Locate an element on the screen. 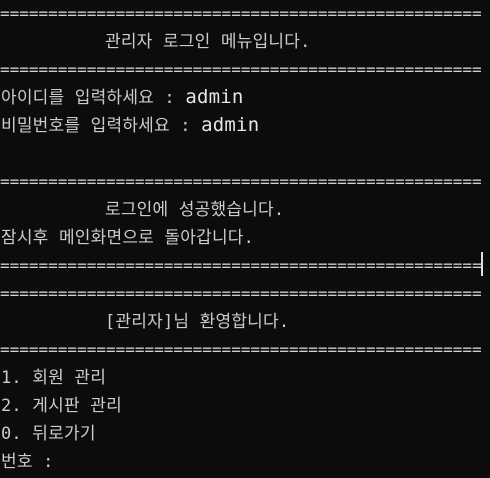 The height and width of the screenshot is (478, 490). id-line: 아이디를 입력하세요 : admin is located at coordinates (122, 97).